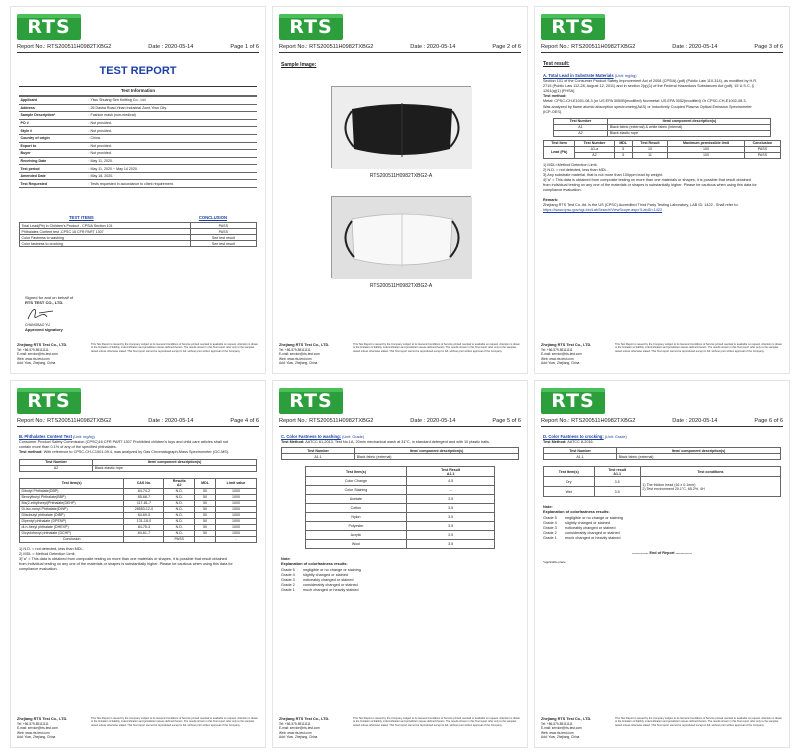 The width and height of the screenshot is (800, 752). I want to click on table-row: Polyester 3.5, so click(400, 526).